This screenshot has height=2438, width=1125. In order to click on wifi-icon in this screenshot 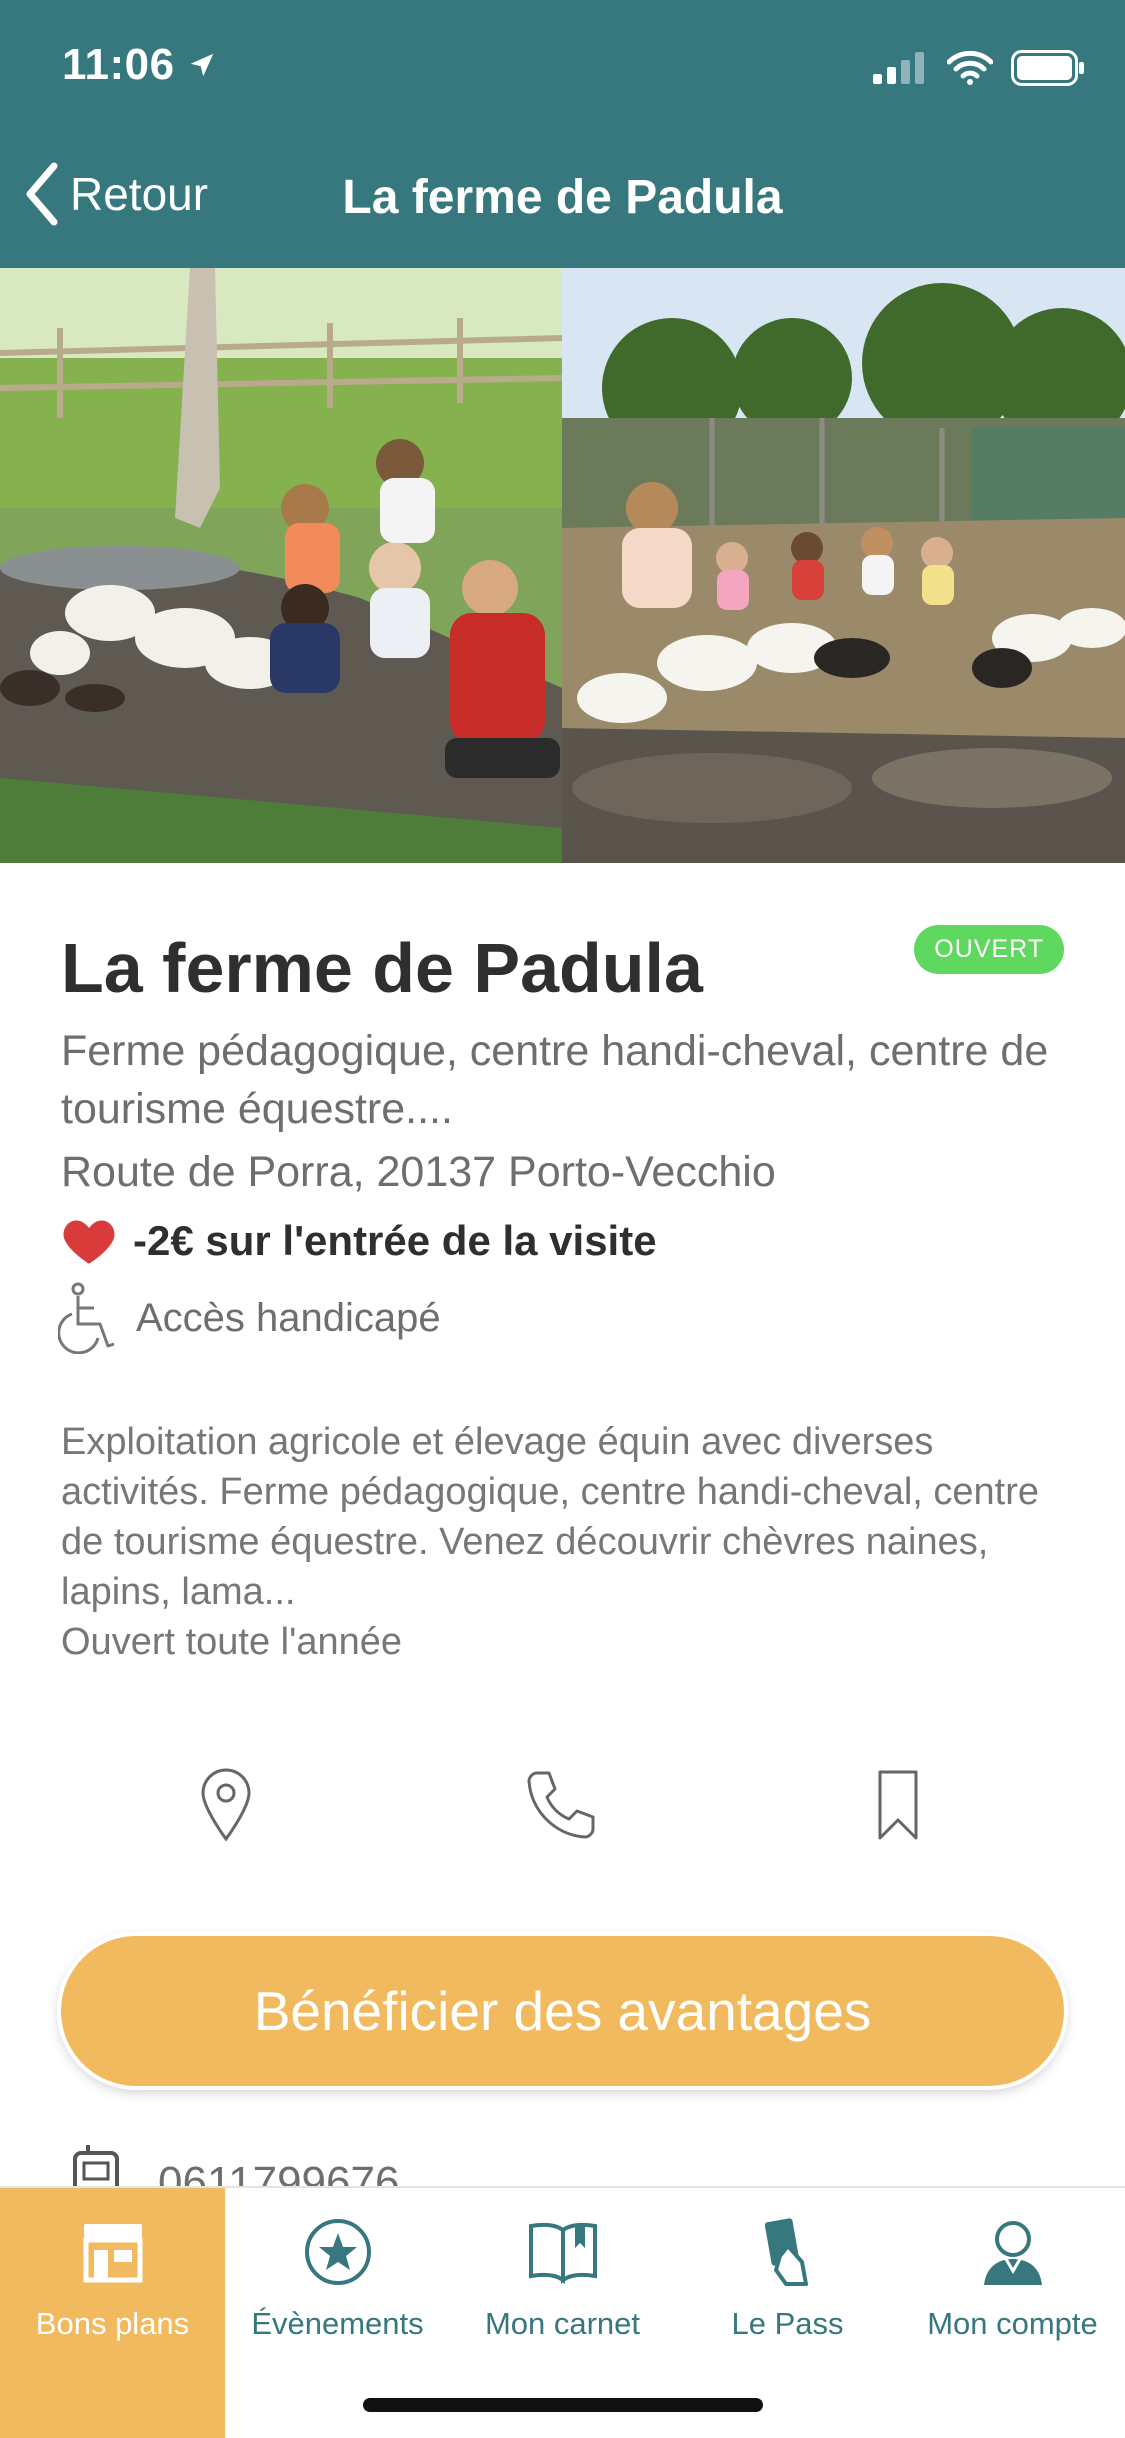, I will do `click(970, 68)`.